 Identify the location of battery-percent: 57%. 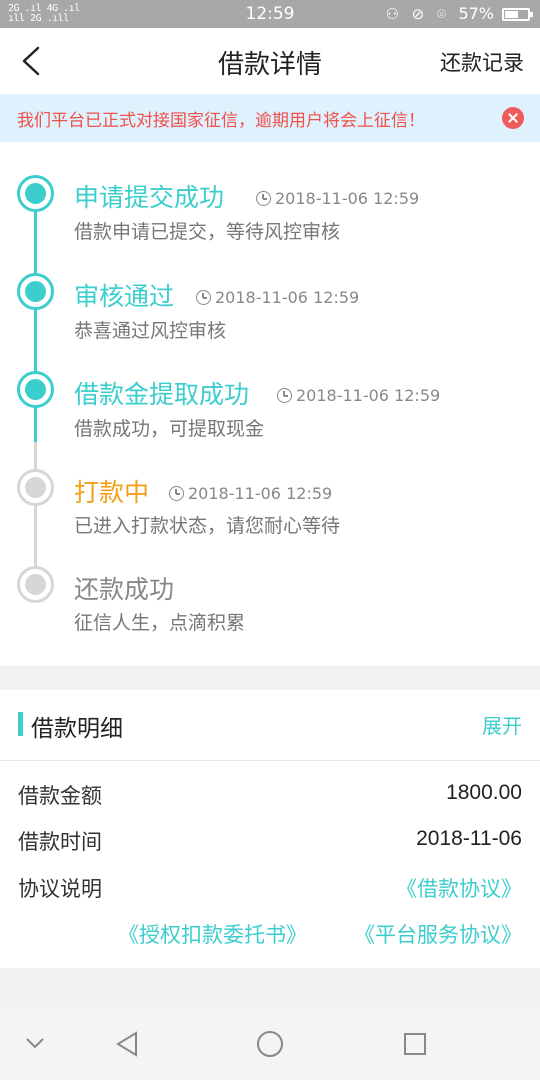
(476, 13).